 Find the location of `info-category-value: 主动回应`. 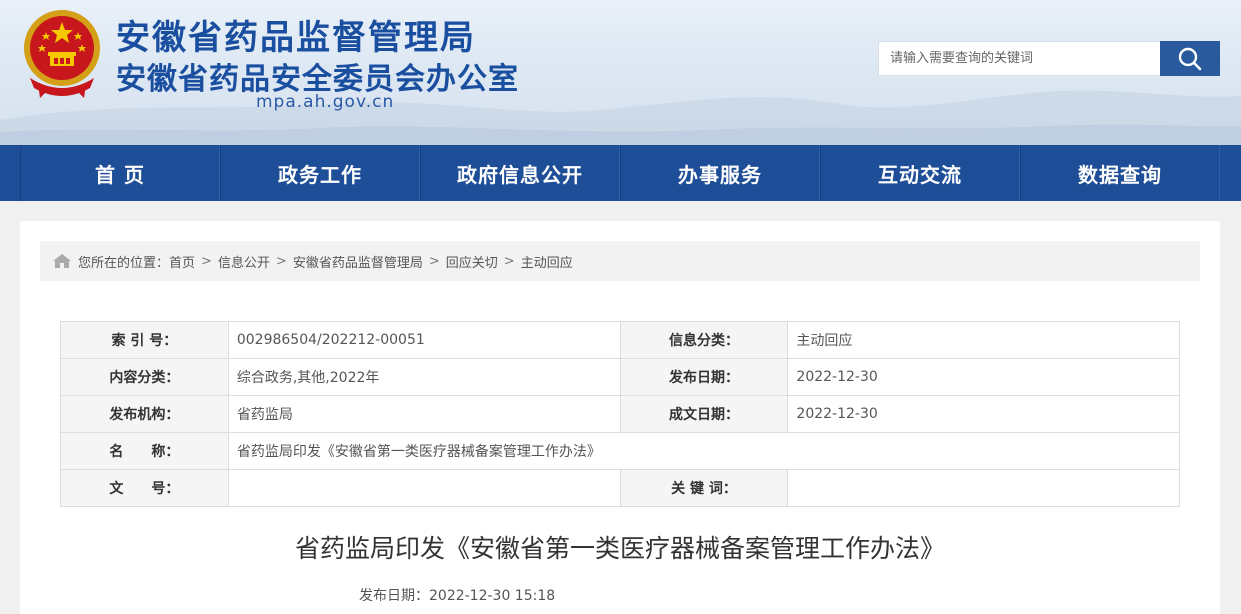

info-category-value: 主动回应 is located at coordinates (983, 340).